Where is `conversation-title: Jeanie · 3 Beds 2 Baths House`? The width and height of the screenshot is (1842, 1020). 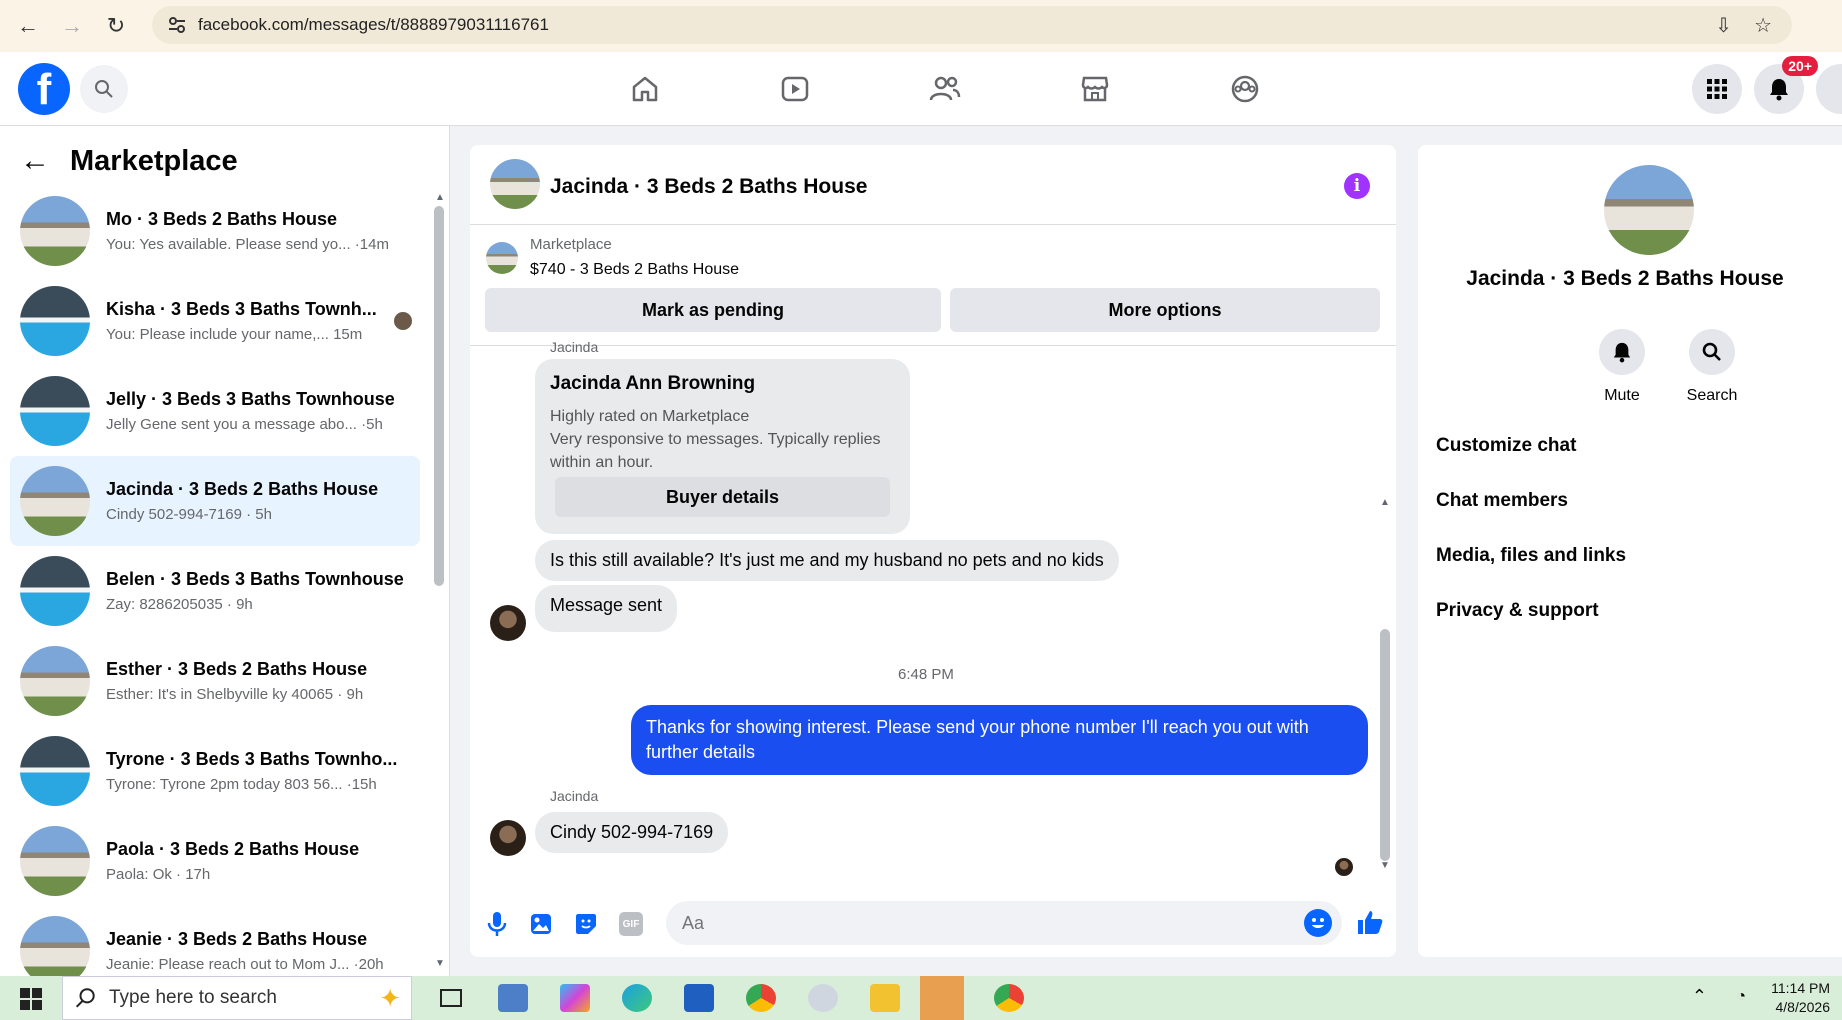 conversation-title: Jeanie · 3 Beds 2 Baths House is located at coordinates (237, 939).